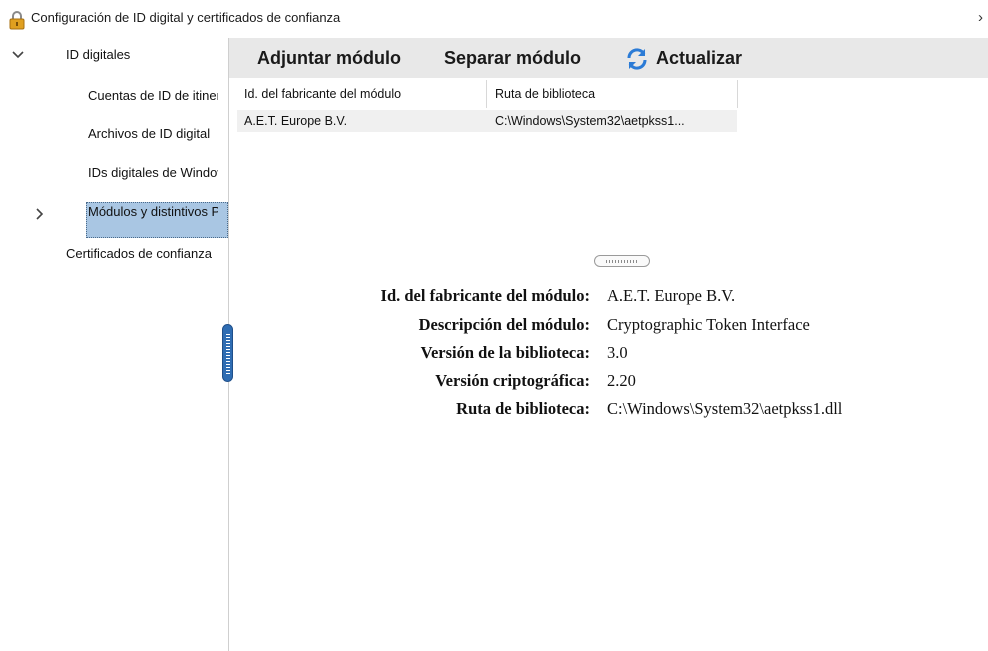  I want to click on detail-row: Versión de la biblioteca: 3.0, so click(608, 353).